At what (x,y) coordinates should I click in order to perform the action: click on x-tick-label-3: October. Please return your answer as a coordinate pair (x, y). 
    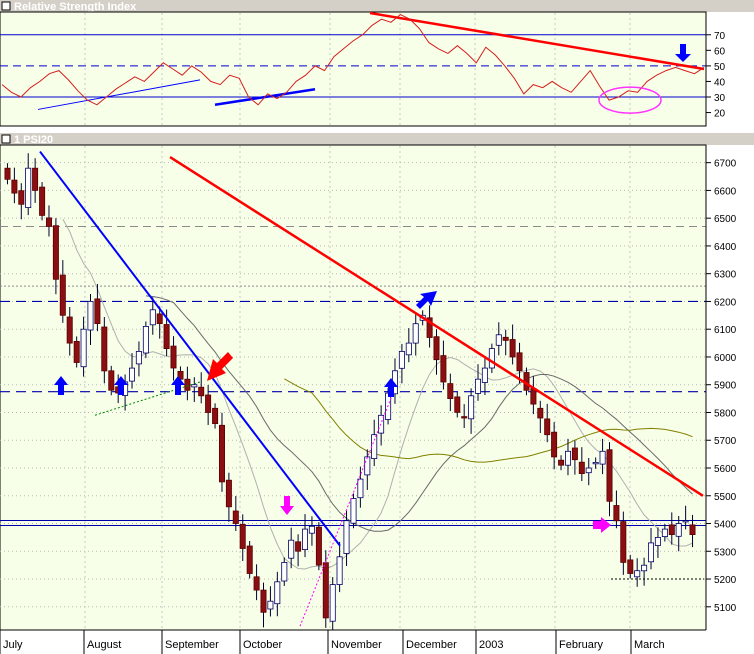
    Looking at the image, I should click on (262, 645).